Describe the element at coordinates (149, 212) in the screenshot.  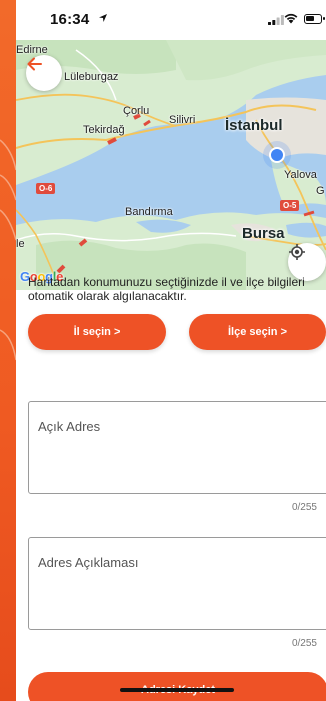
I see `map-label-bandirma: Bandırma` at that location.